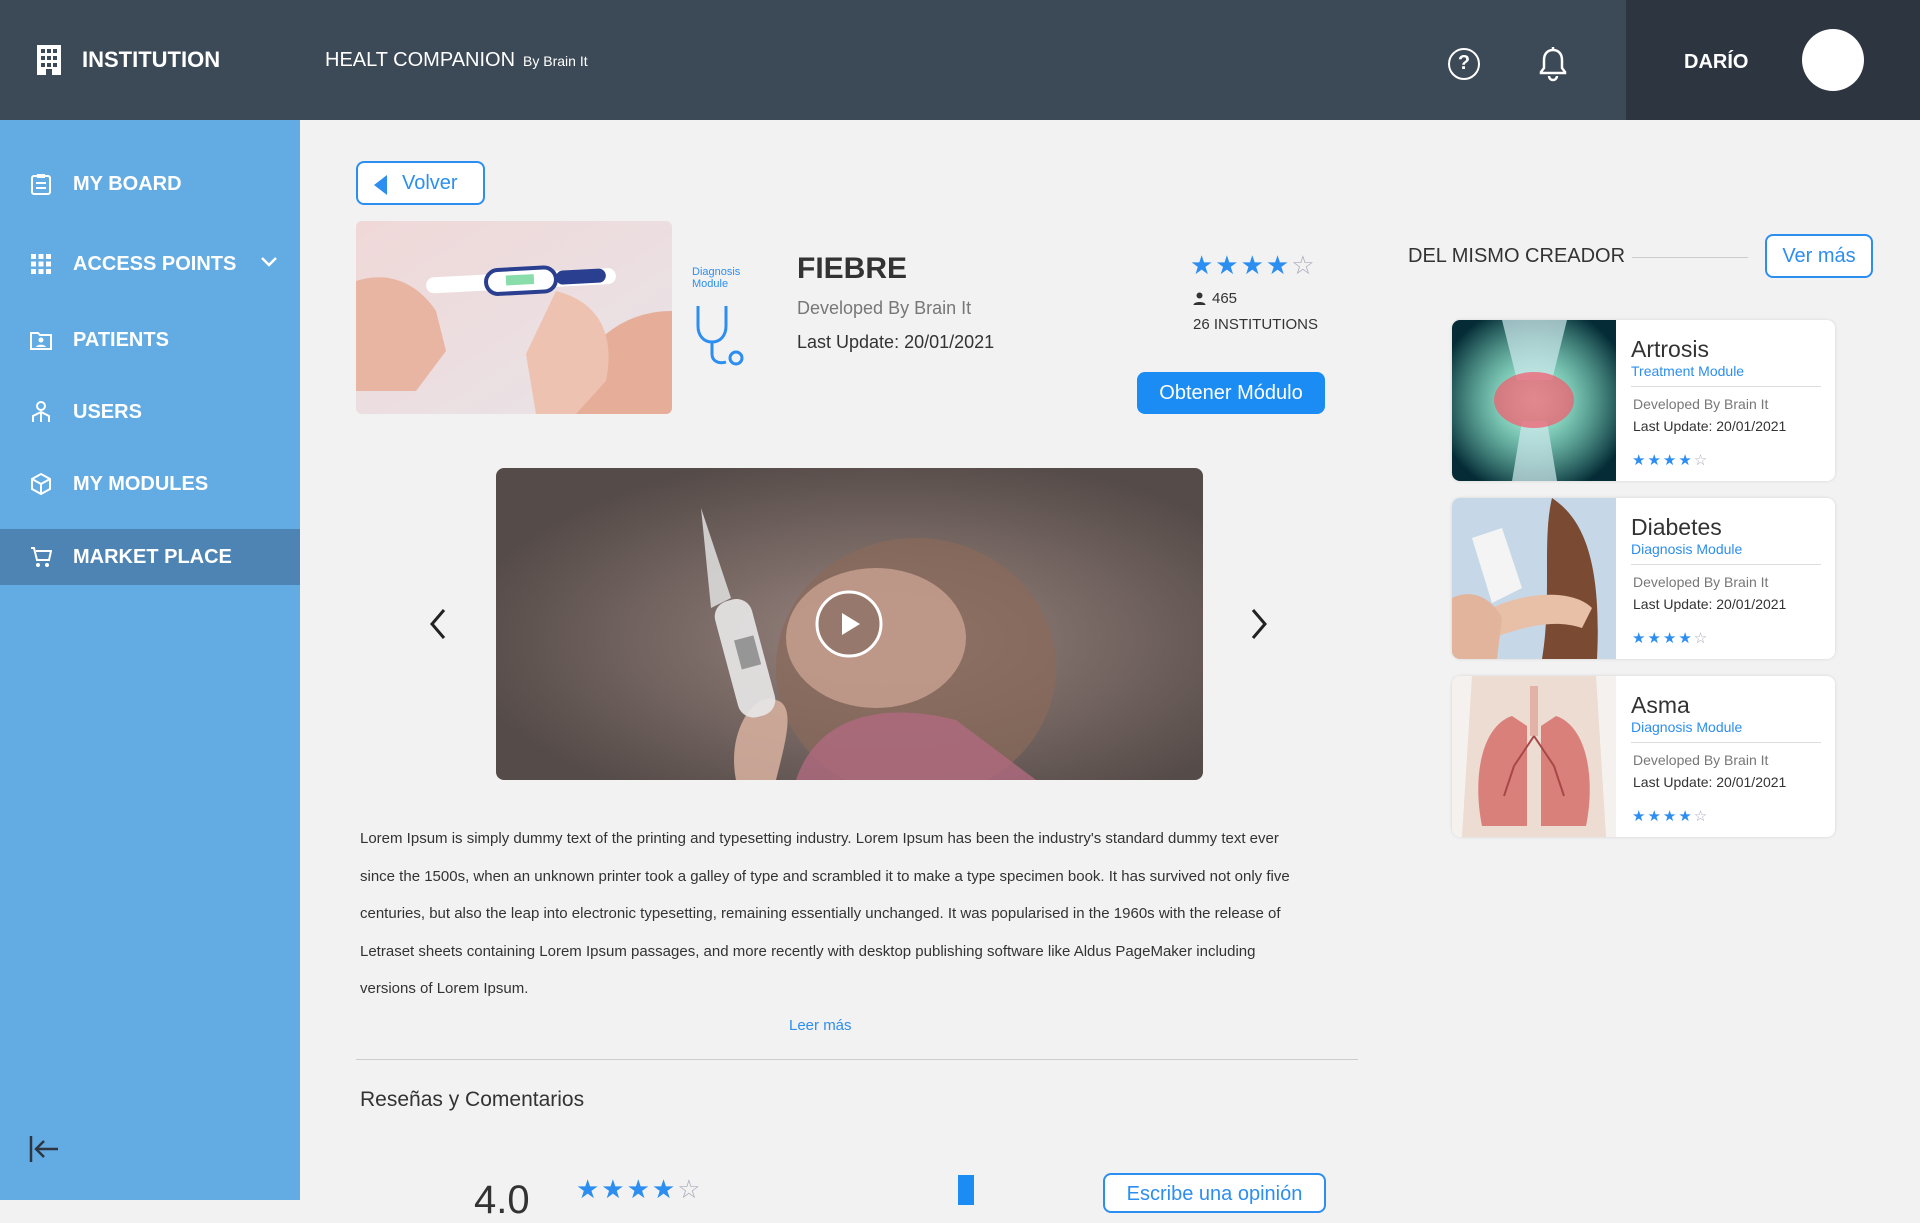 The image size is (1920, 1223). I want to click on sidebar-item-label: USERS, so click(107, 411).